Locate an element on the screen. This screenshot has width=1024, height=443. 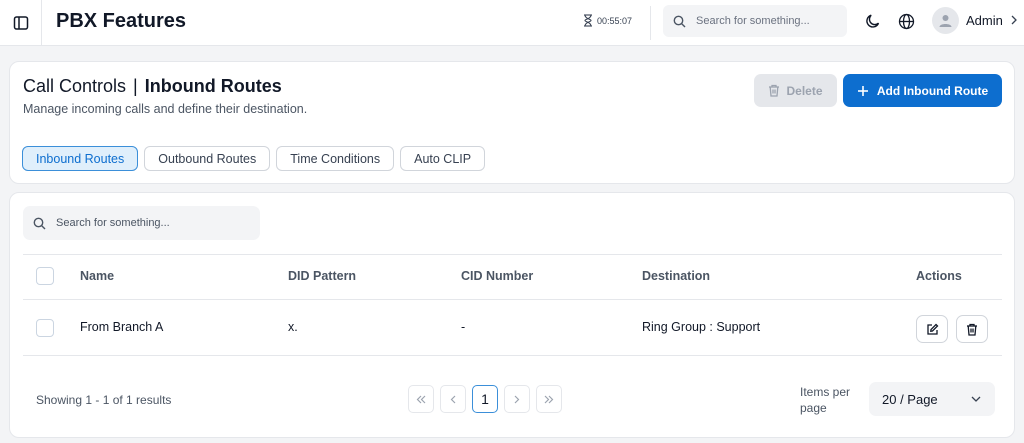
items-per-page-value: 20 / Page is located at coordinates (910, 399).